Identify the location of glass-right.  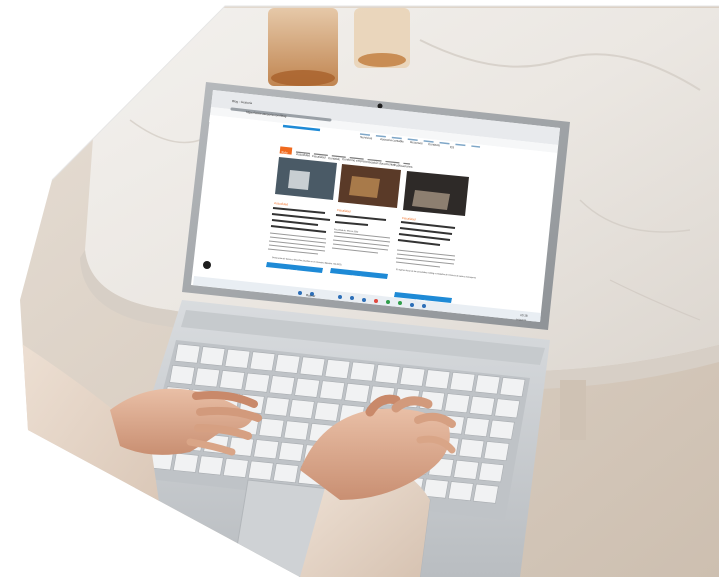
(382, 38).